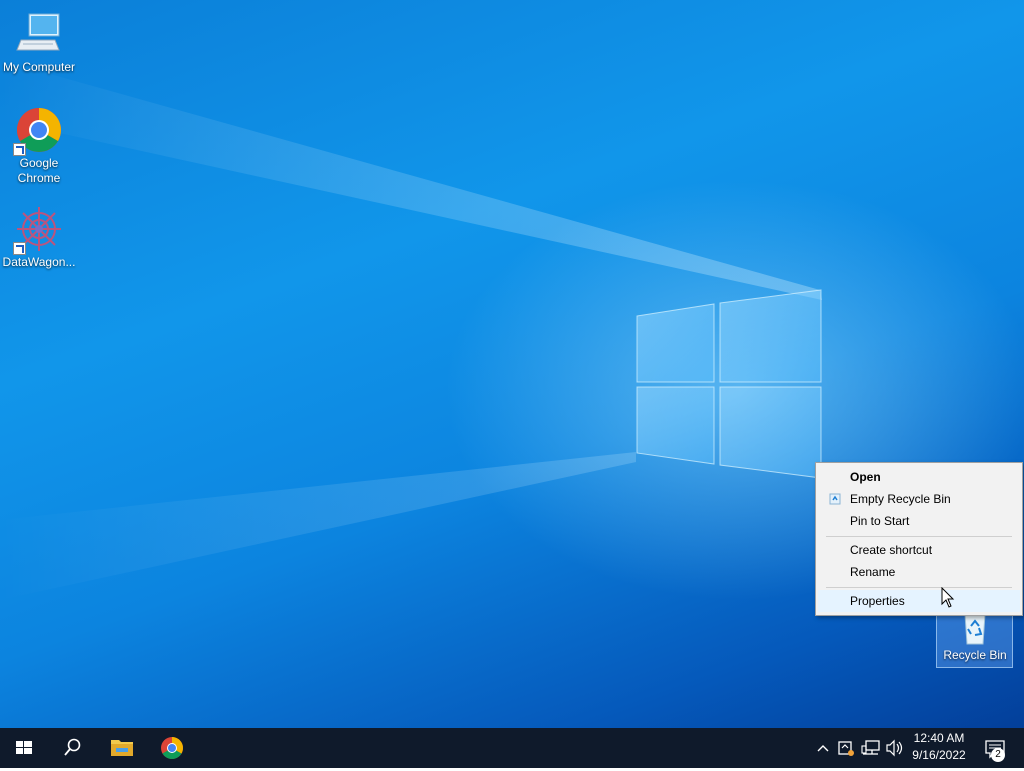  What do you see at coordinates (39, 34) in the screenshot?
I see `computer-icon` at bounding box center [39, 34].